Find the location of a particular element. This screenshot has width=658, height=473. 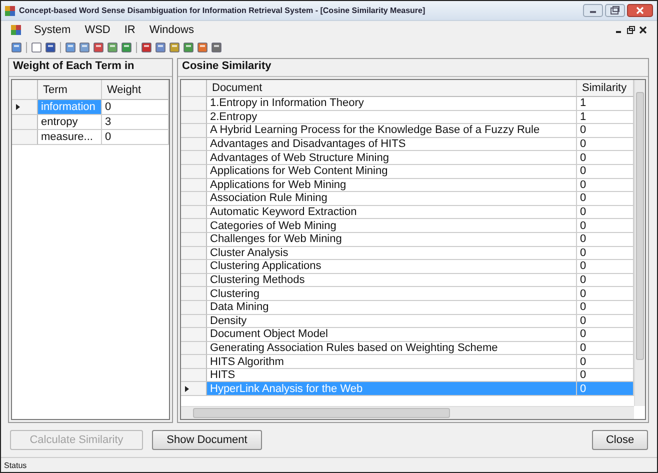

table-row: 1.Entropy in Information Theory 1 is located at coordinates (407, 104).